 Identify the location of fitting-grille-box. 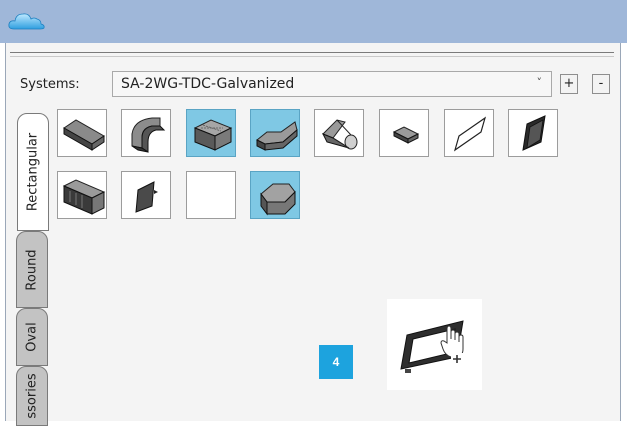
(211, 133).